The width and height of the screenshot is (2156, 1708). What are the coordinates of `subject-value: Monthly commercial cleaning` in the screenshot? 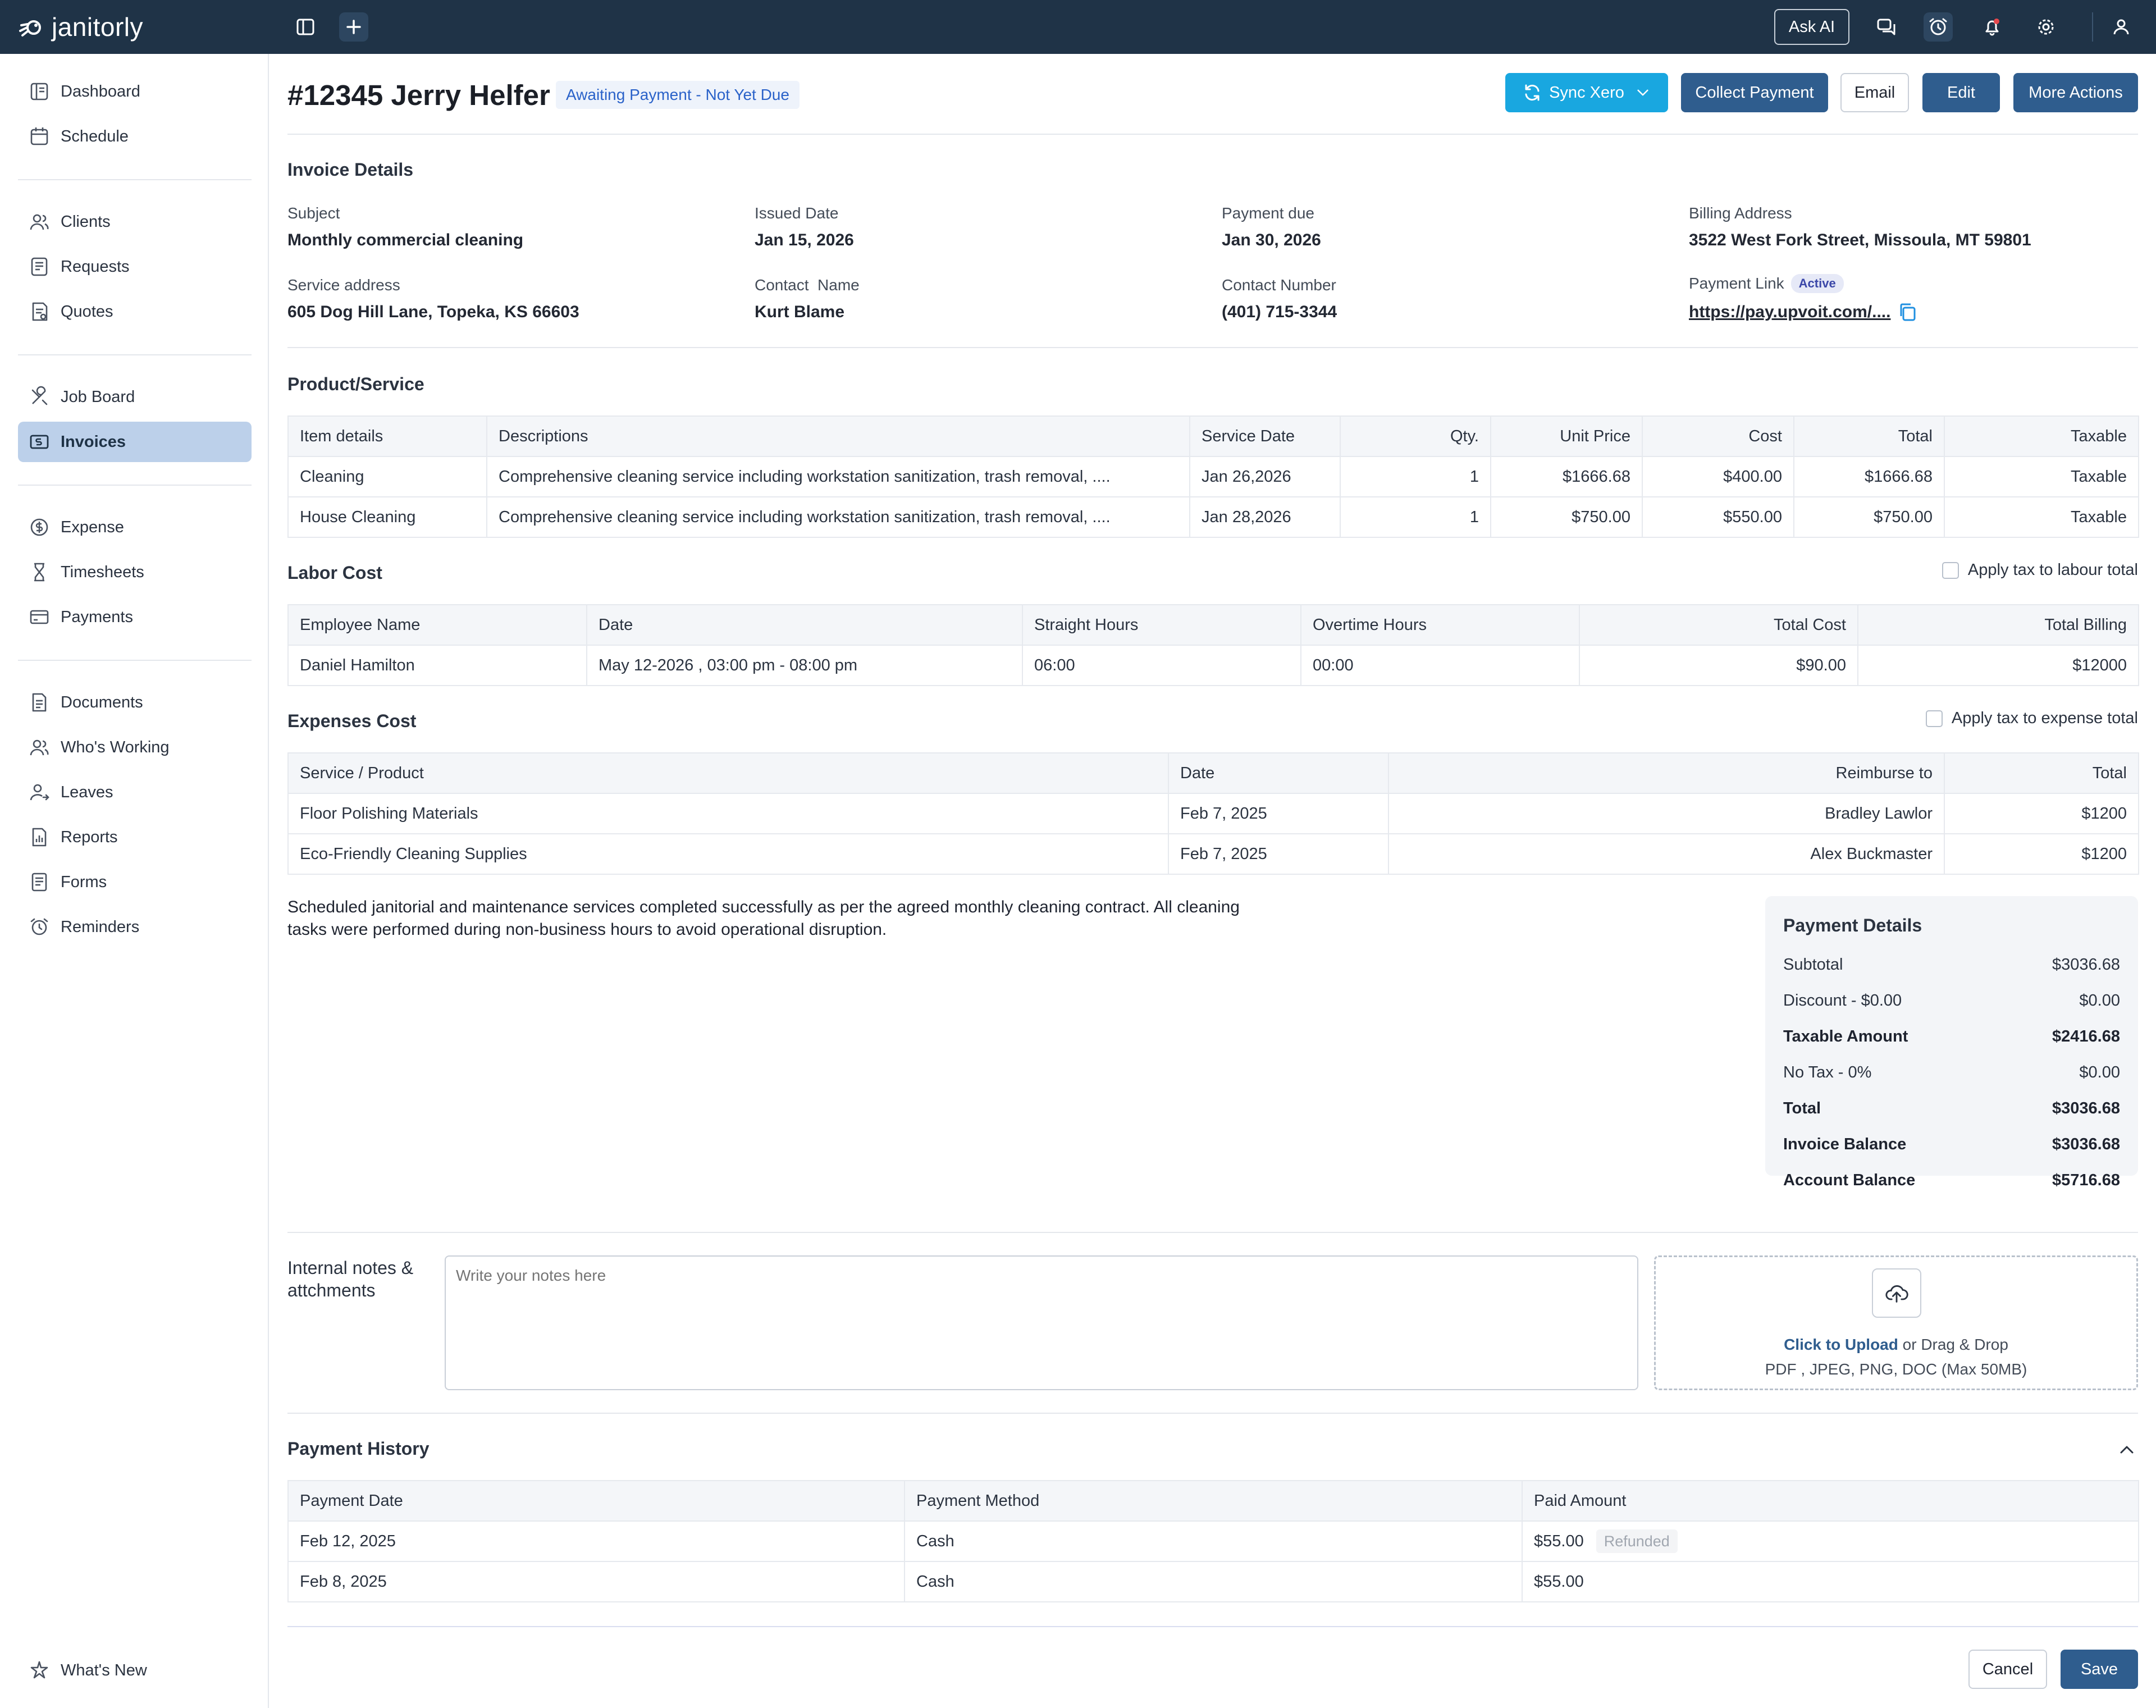 It's located at (405, 240).